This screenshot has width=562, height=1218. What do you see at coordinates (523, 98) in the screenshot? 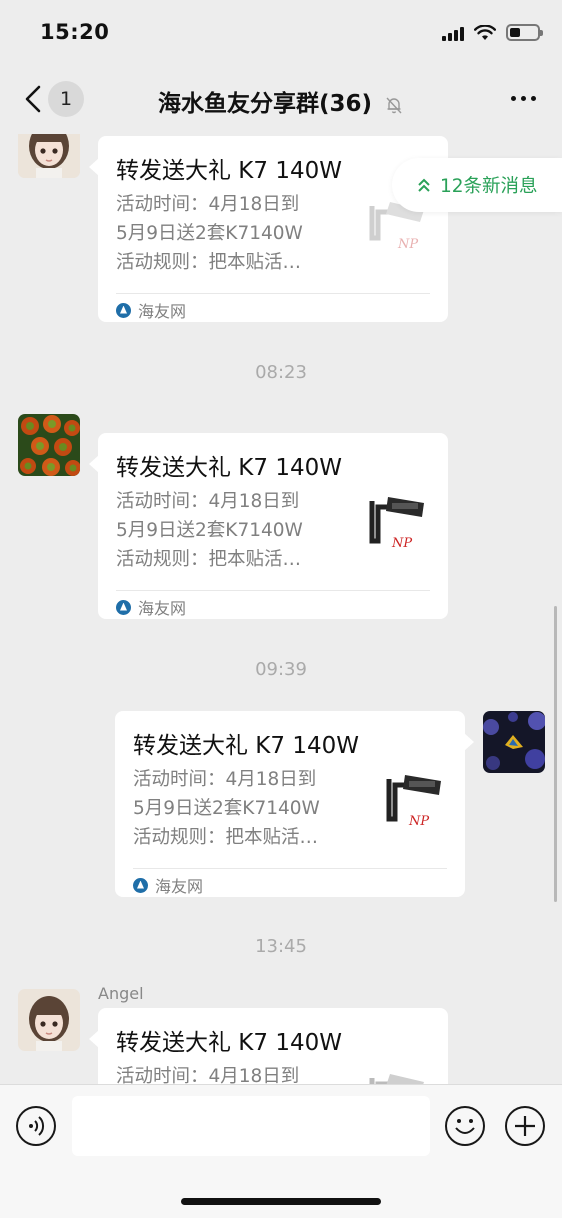
I see `more-dots-icon` at bounding box center [523, 98].